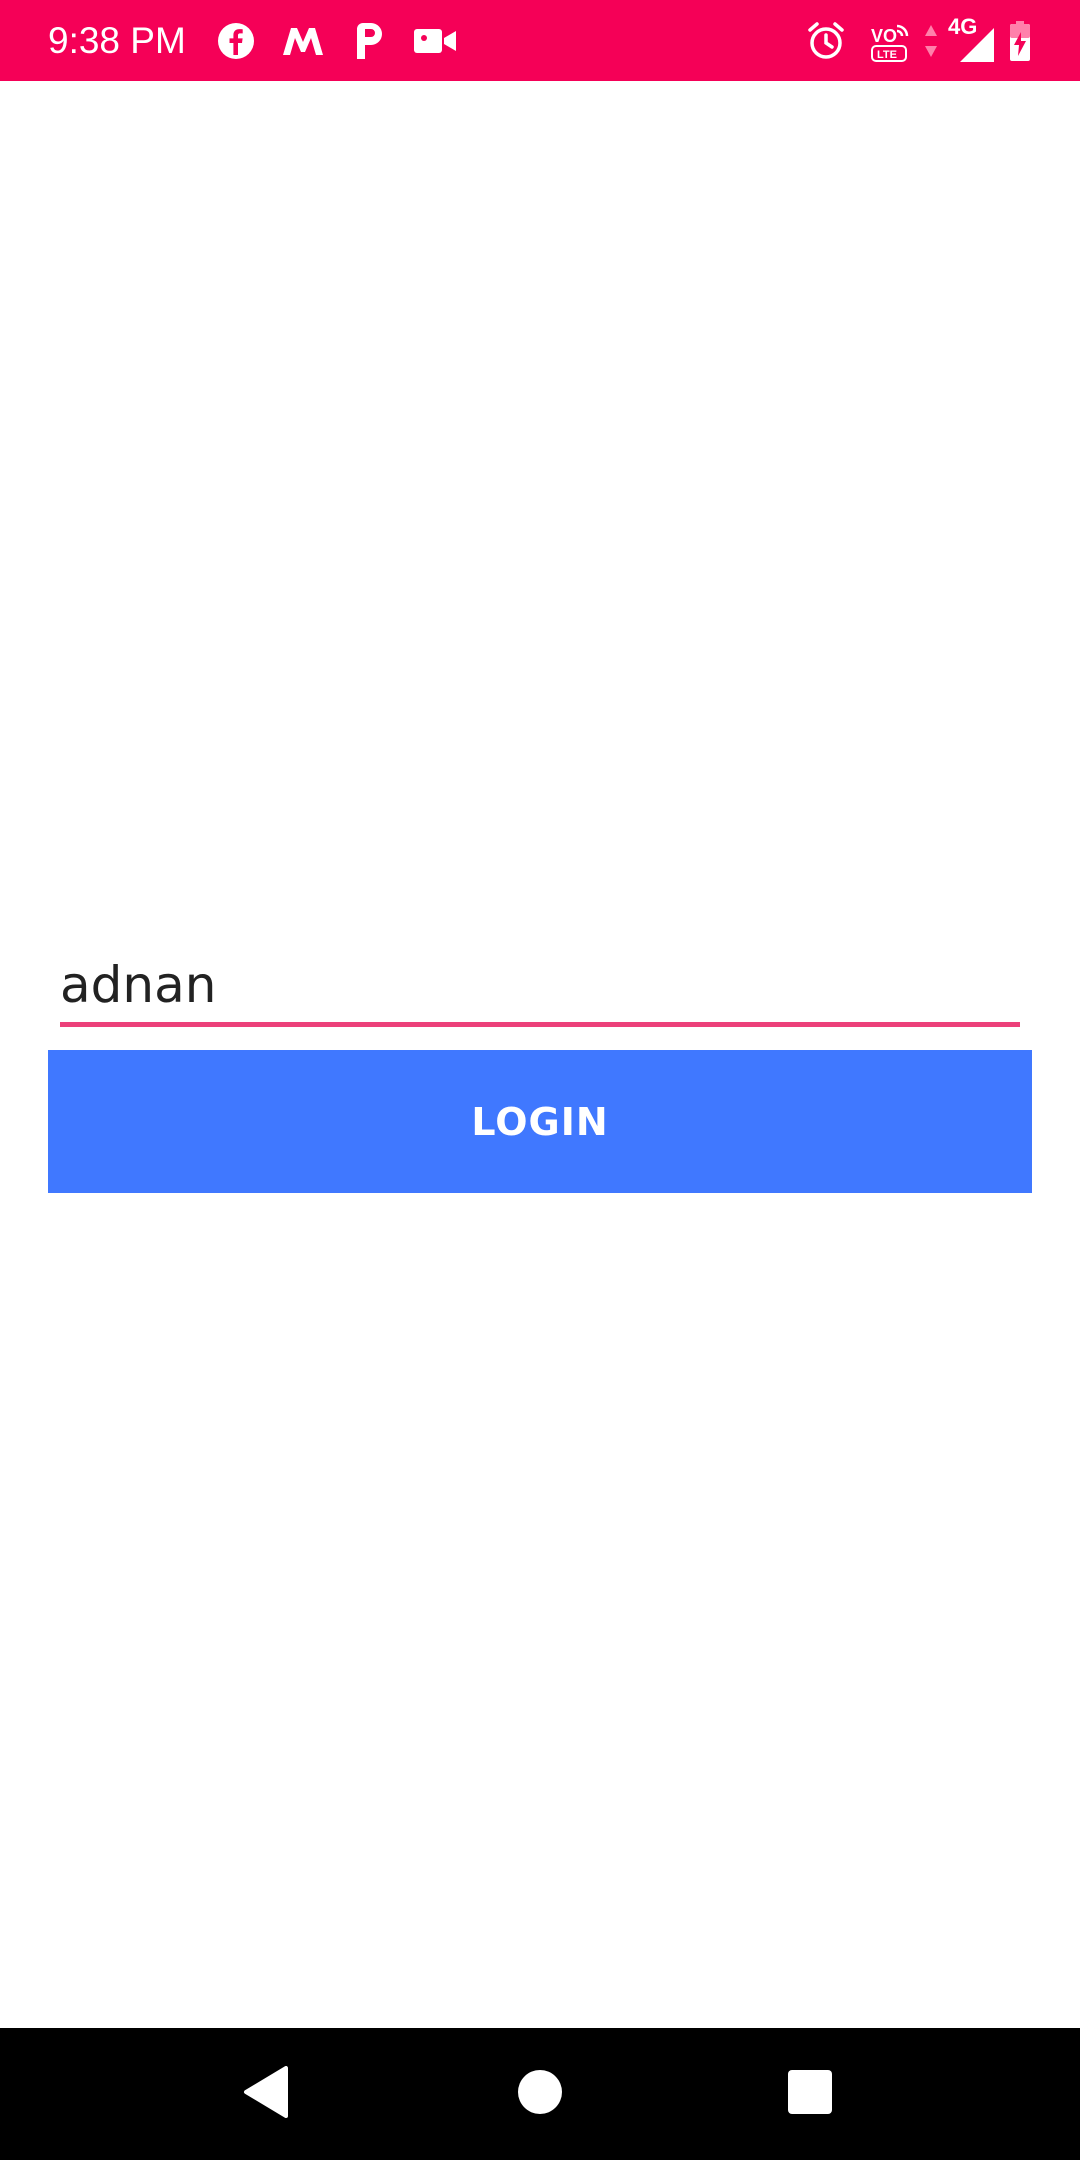 Image resolution: width=1080 pixels, height=2160 pixels. Describe the element at coordinates (303, 41) in the screenshot. I see `myntra-icon` at that location.